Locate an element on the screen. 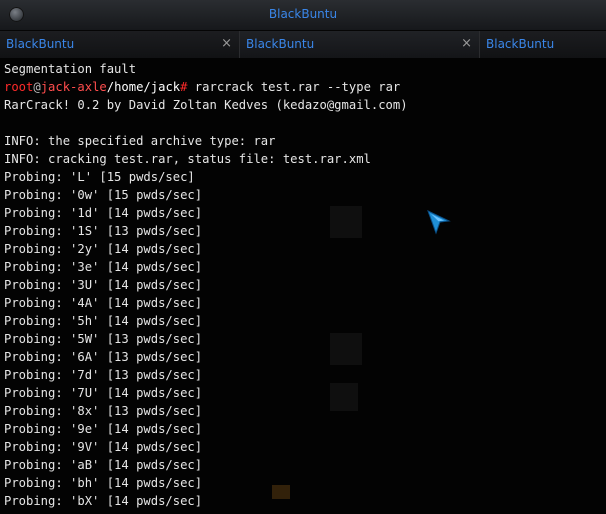  prompt-path: /home/jack is located at coordinates (143, 87).